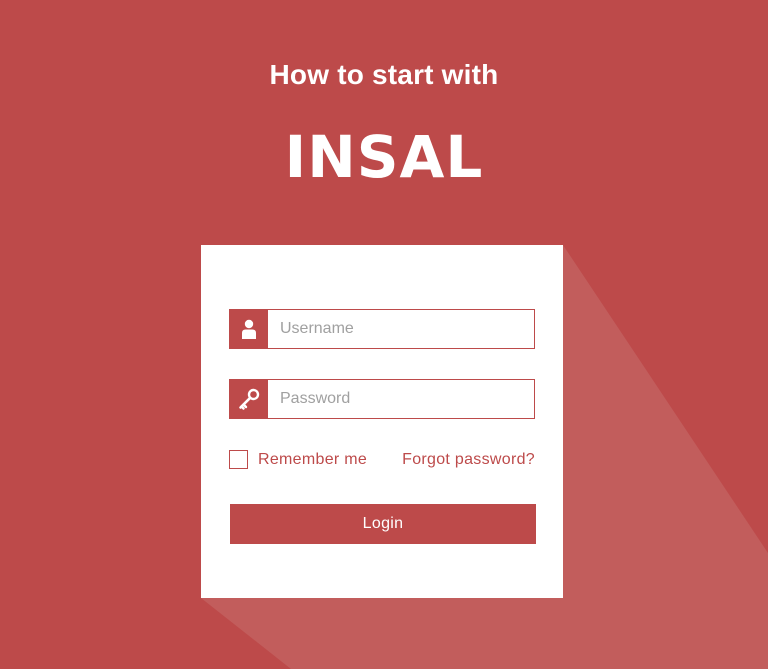 The height and width of the screenshot is (669, 768). I want to click on login-button: Login, so click(383, 524).